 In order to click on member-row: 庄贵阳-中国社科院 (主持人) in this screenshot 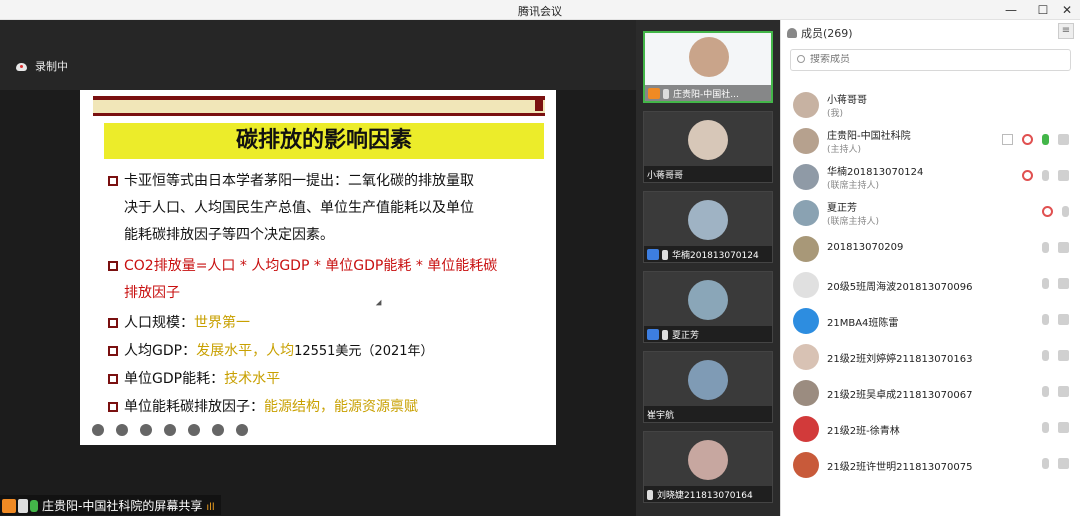, I will do `click(930, 140)`.